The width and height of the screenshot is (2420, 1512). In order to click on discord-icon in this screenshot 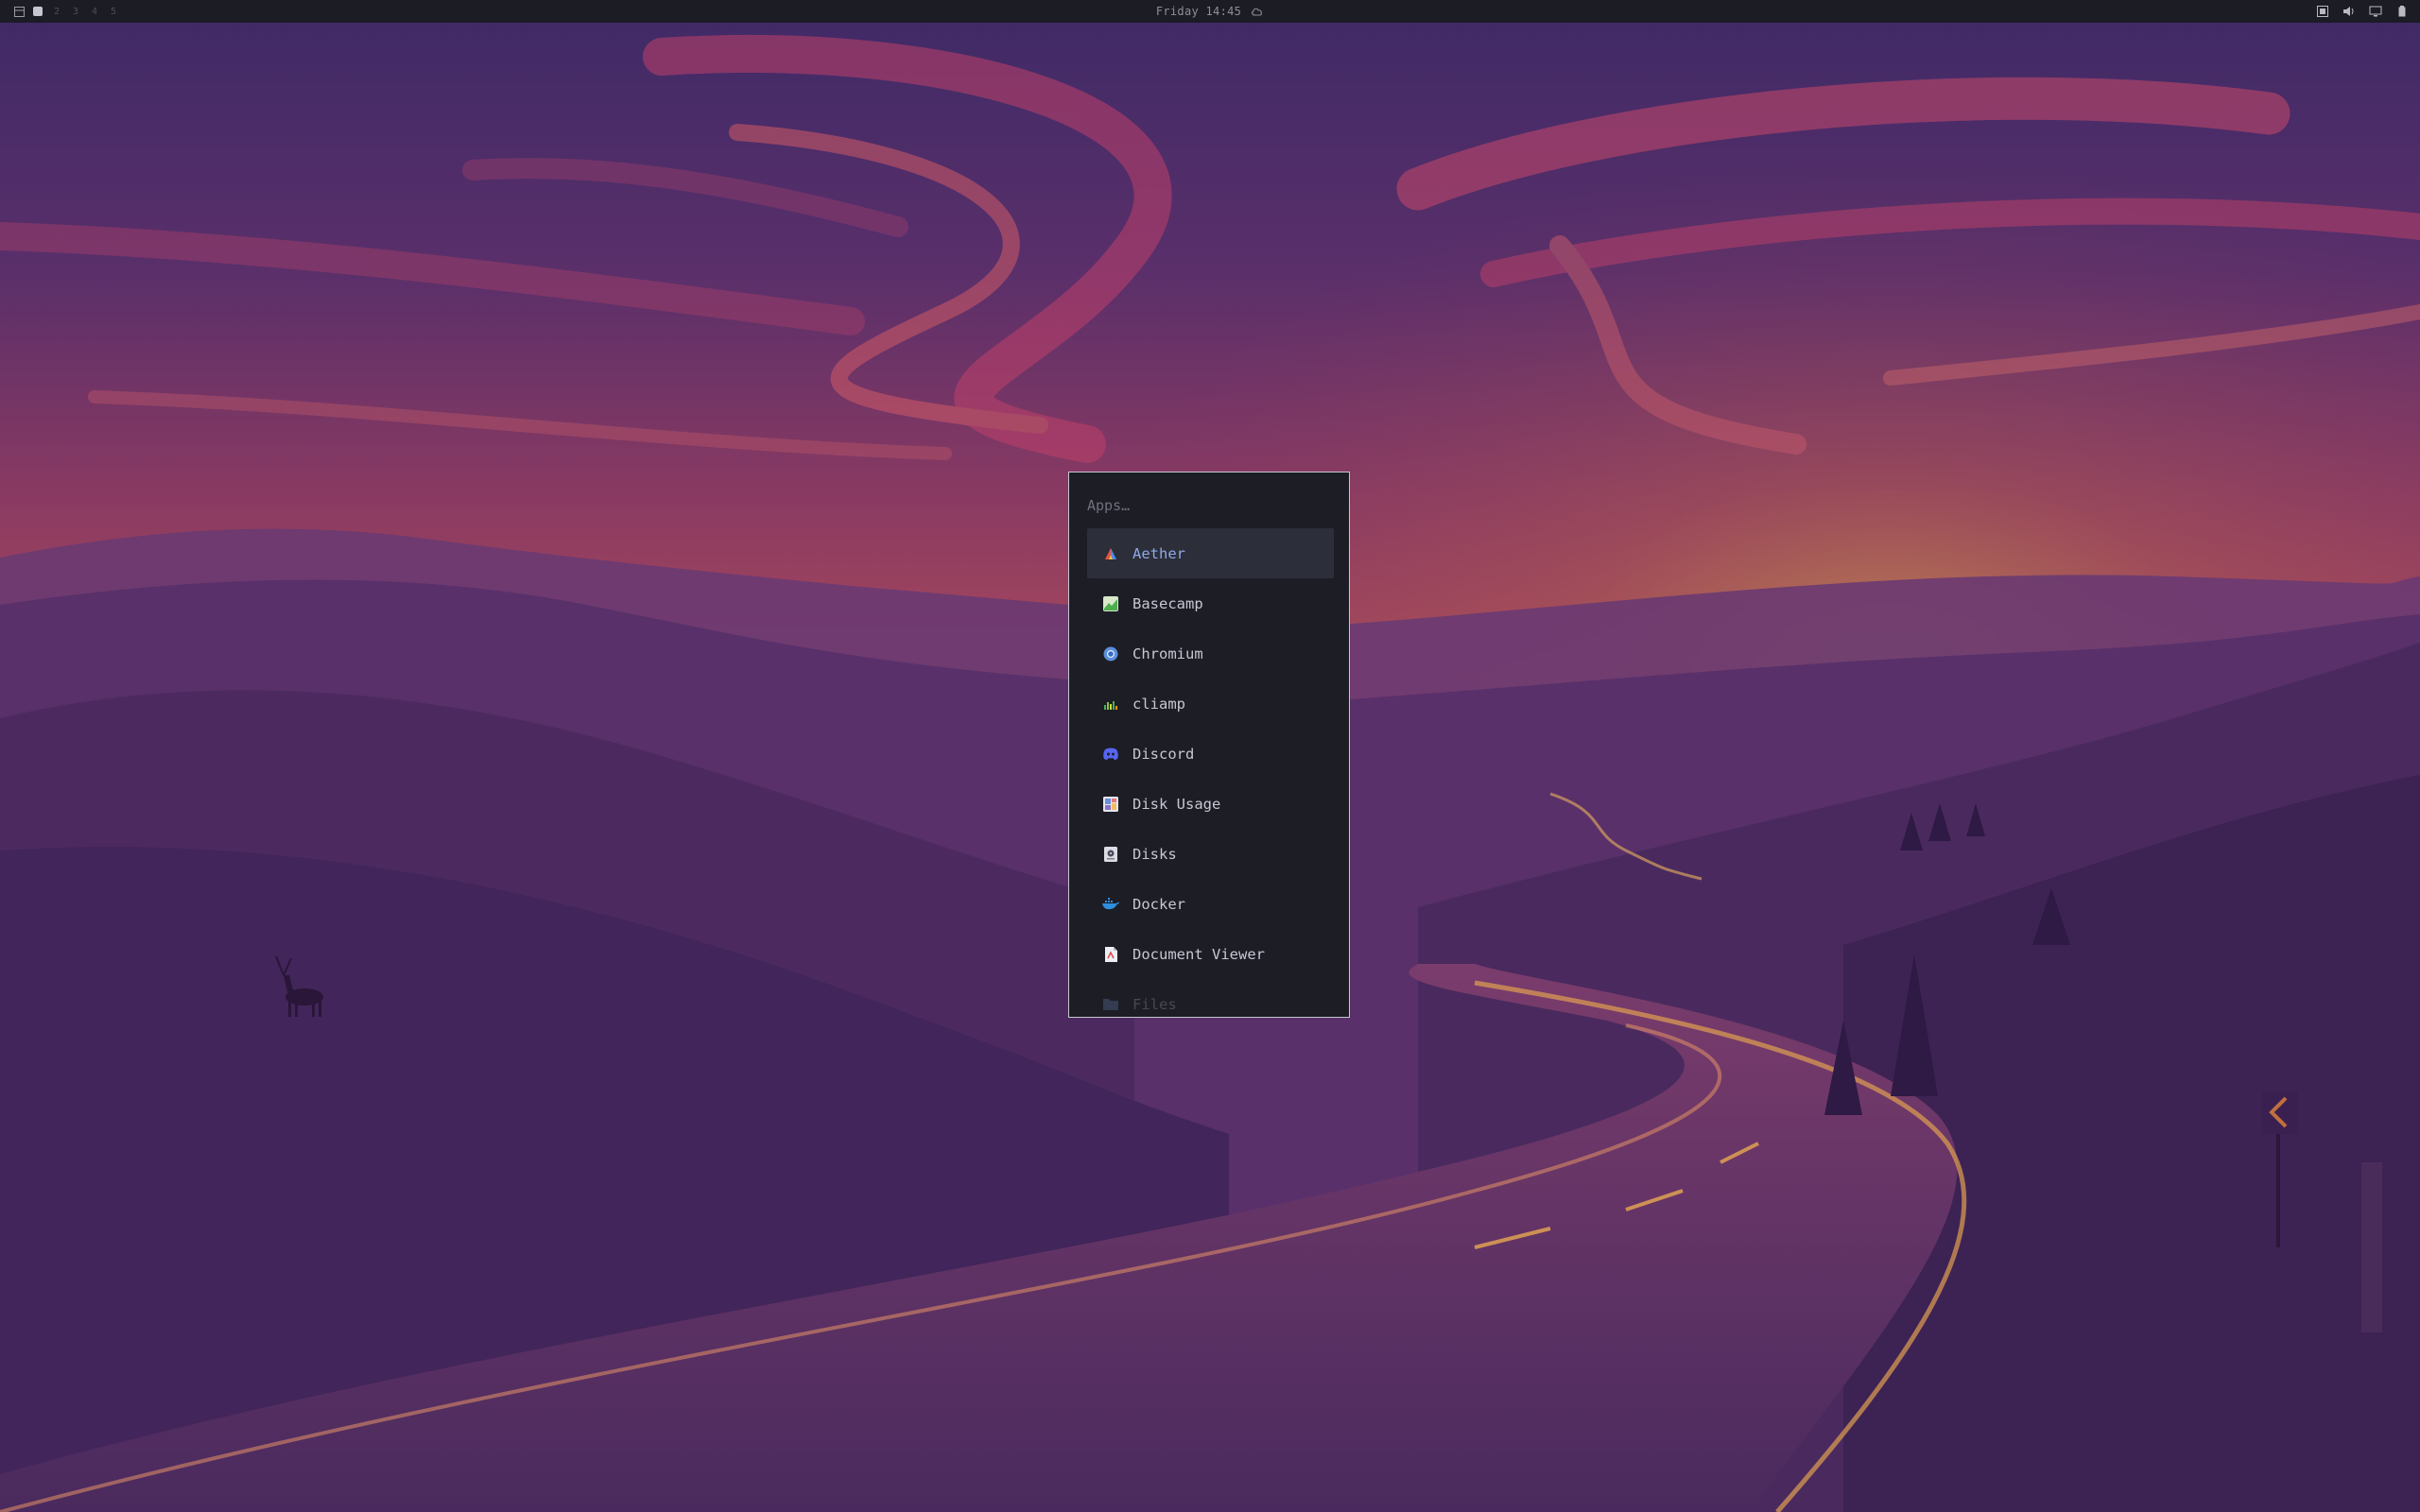, I will do `click(1110, 754)`.